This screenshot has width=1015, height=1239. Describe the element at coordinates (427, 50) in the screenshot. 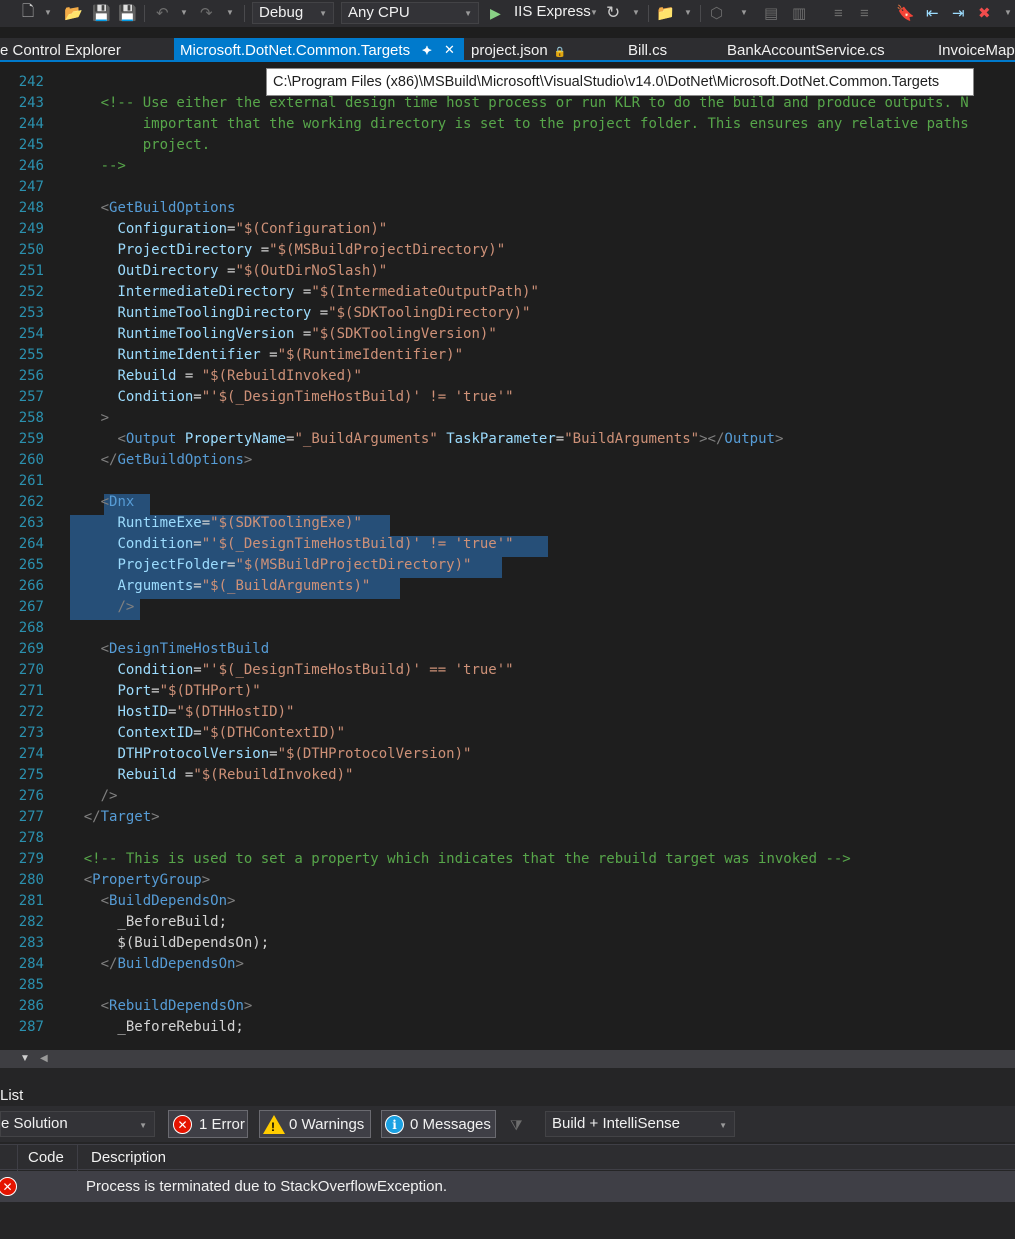

I see `pin-icon: ⯌` at that location.